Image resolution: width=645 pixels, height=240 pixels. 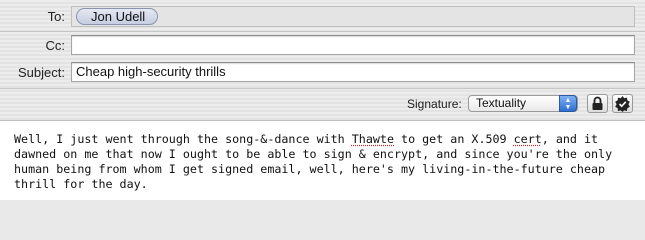 What do you see at coordinates (568, 103) in the screenshot?
I see `chevron-updown-icon: ▲ ▼` at bounding box center [568, 103].